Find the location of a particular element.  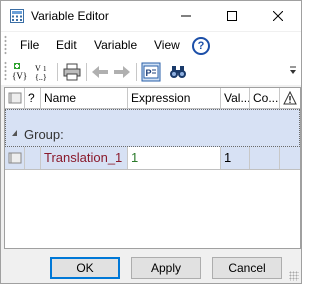

table-row: Translation_1 1 1 is located at coordinates (152, 158).